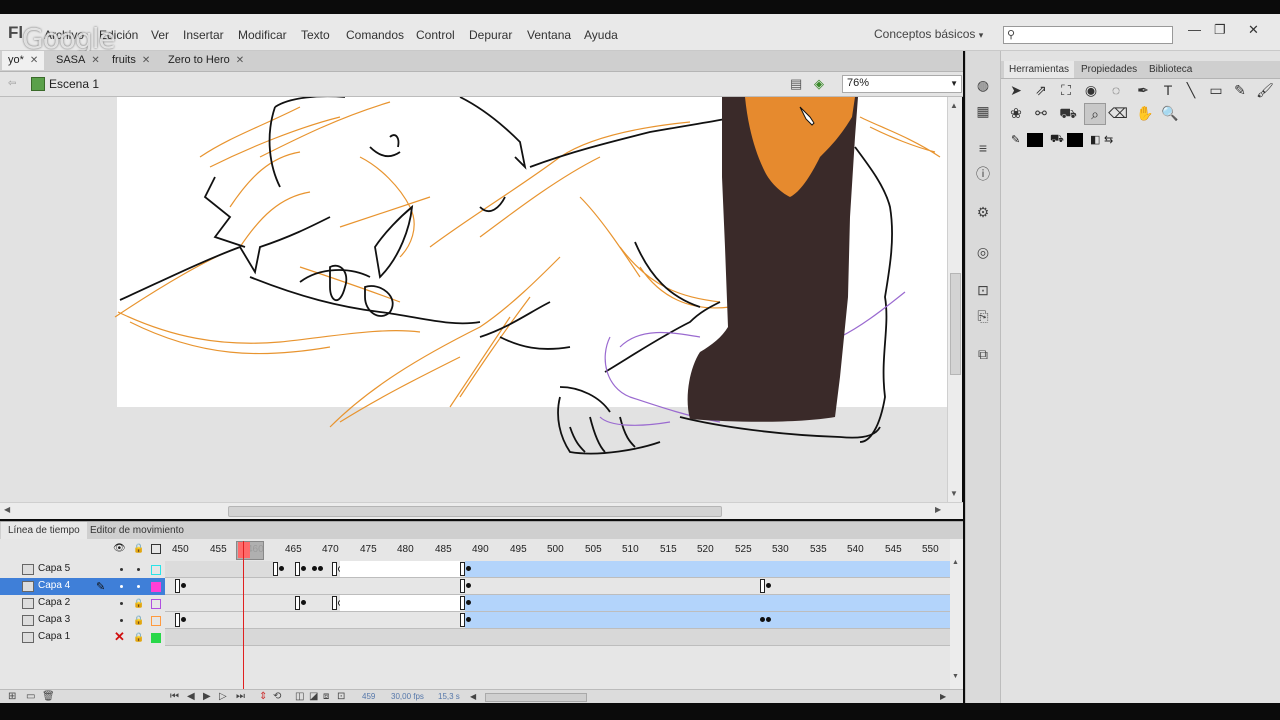  What do you see at coordinates (1116, 90) in the screenshot?
I see `lasso-tool-icon: ◌` at bounding box center [1116, 90].